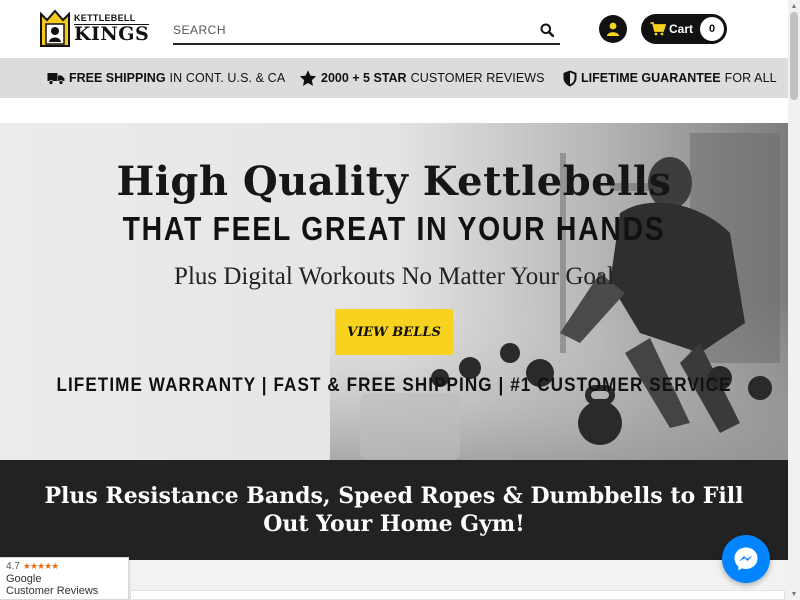 The image size is (800, 600). I want to click on user-icon, so click(613, 29).